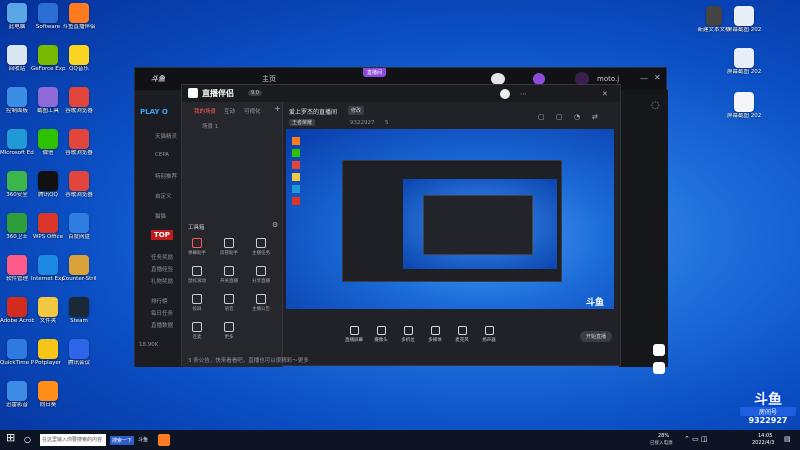 This screenshot has width=800, height=450. What do you see at coordinates (408, 334) in the screenshot?
I see `bottom-control-button: 多机位` at bounding box center [408, 334].